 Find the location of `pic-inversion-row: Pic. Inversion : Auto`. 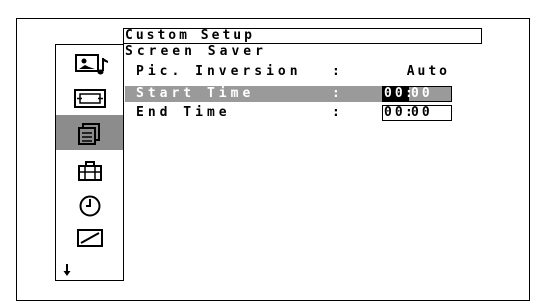

pic-inversion-row: Pic. Inversion : Auto is located at coordinates (288, 72).